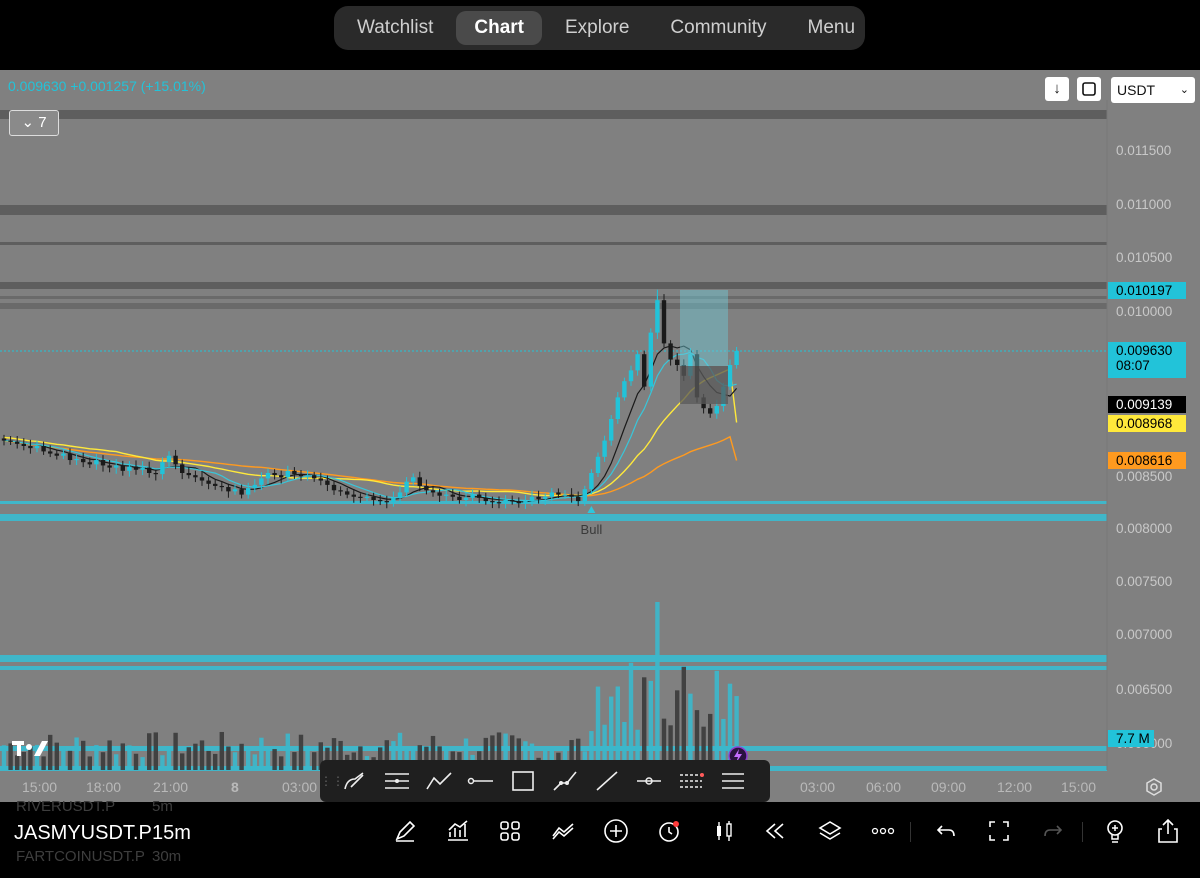 This screenshot has height=878, width=1200. Describe the element at coordinates (439, 781) in the screenshot. I see `trend-tool` at that location.